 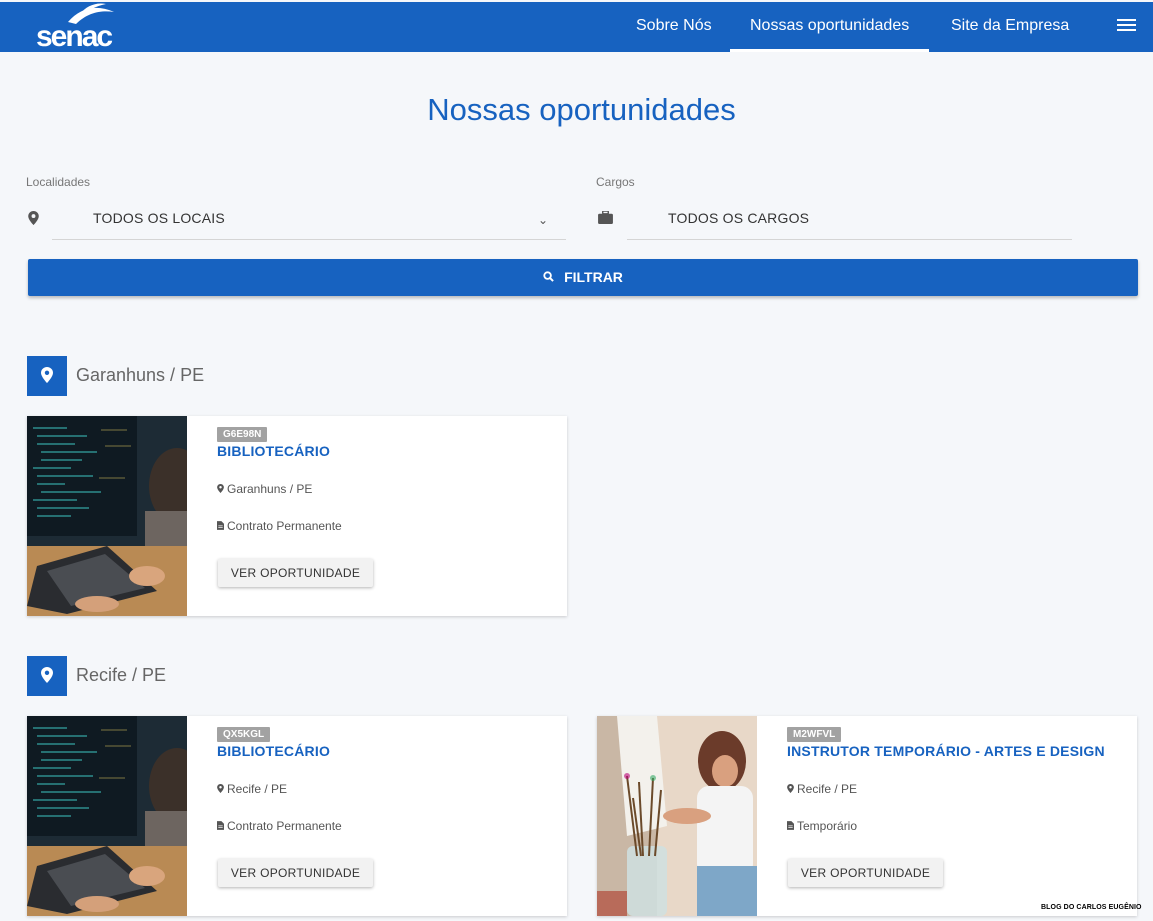 I want to click on nav-nossas-oportunidades: Nossas oportunidades, so click(x=829, y=27).